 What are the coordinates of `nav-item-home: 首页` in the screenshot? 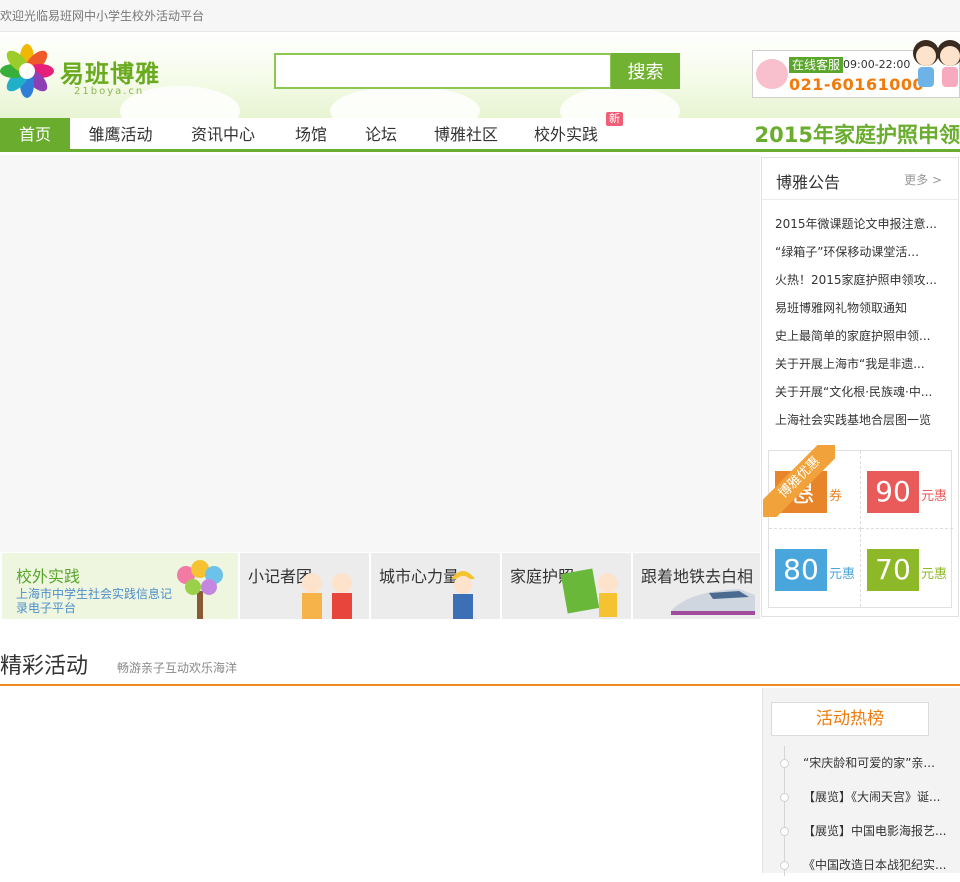 It's located at (35, 135).